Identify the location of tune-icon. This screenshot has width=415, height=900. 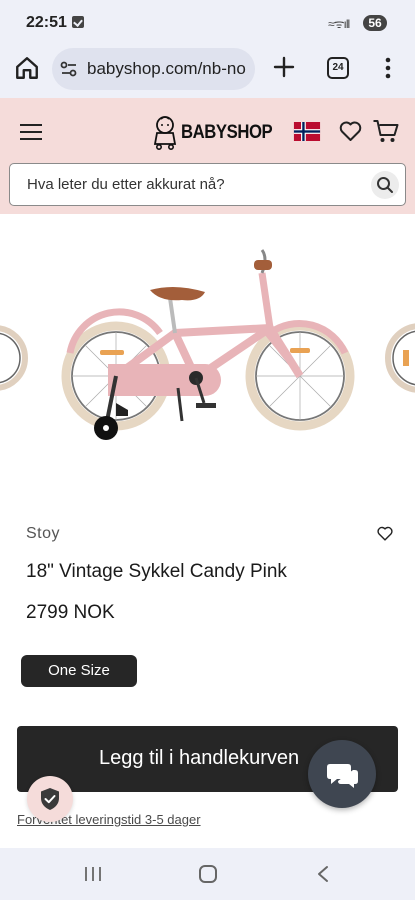
(69, 69).